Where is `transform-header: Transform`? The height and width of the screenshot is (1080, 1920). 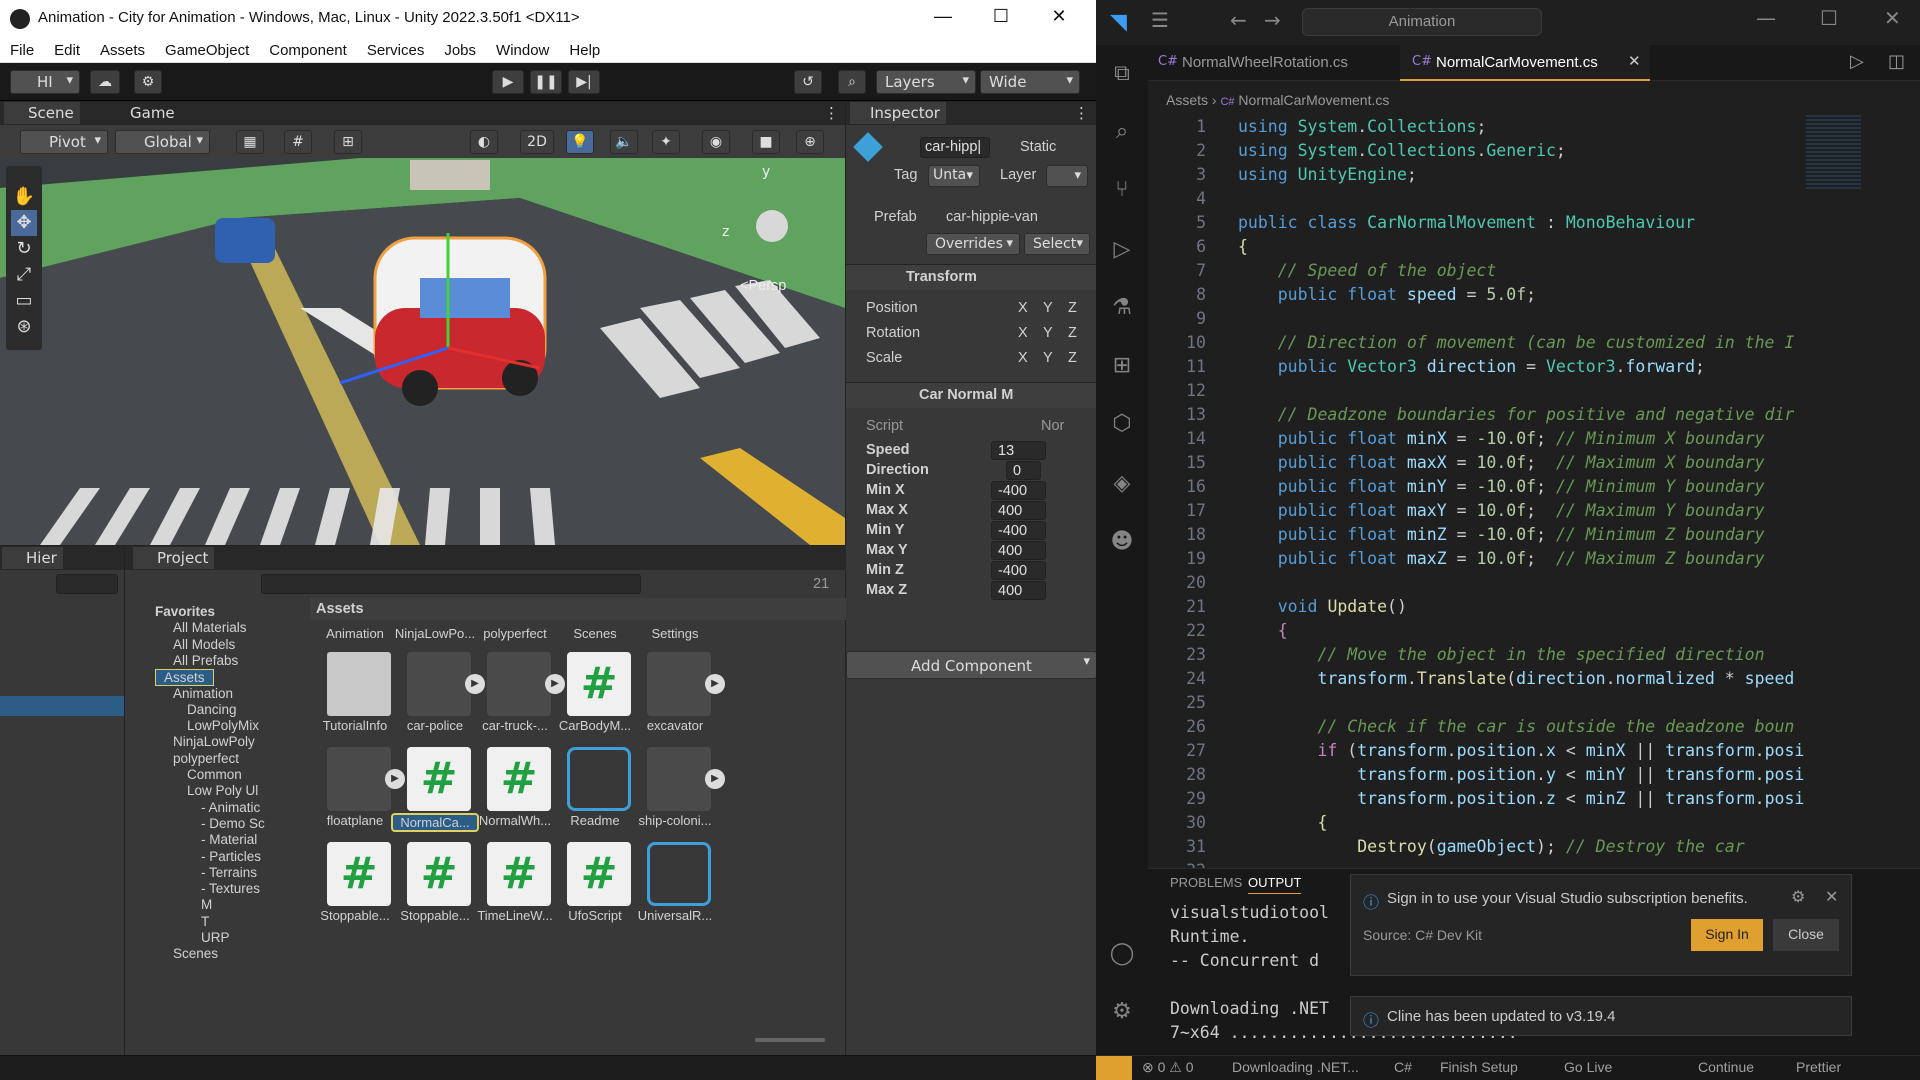
transform-header: Transform is located at coordinates (971, 277).